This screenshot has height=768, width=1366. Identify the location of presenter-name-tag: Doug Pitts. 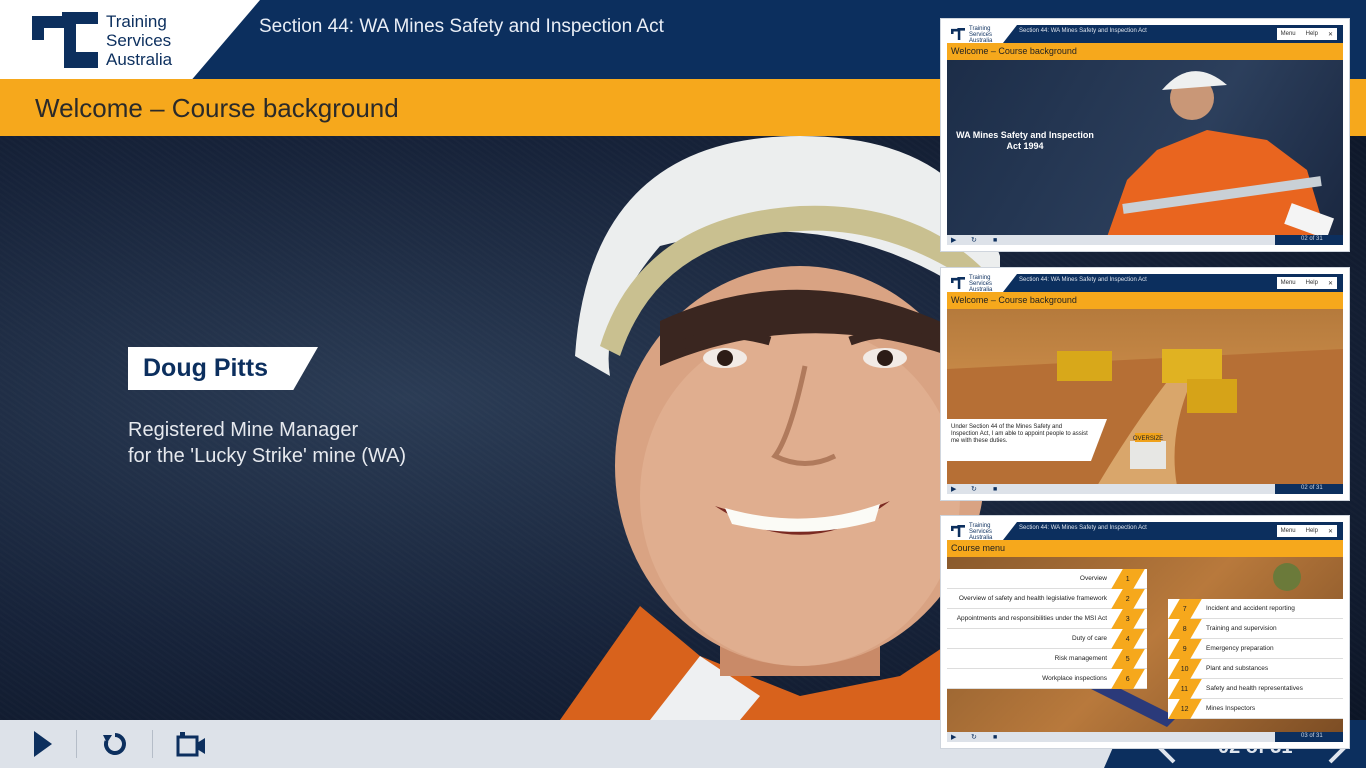
(223, 368).